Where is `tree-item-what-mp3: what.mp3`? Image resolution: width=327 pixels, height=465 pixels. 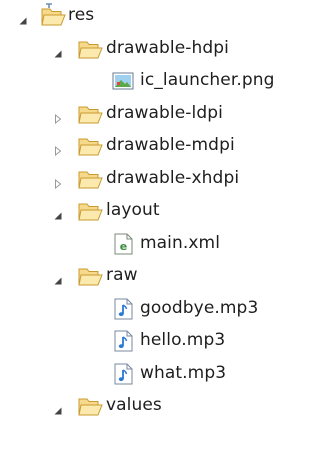 tree-item-what-mp3: what.mp3 is located at coordinates (163, 374).